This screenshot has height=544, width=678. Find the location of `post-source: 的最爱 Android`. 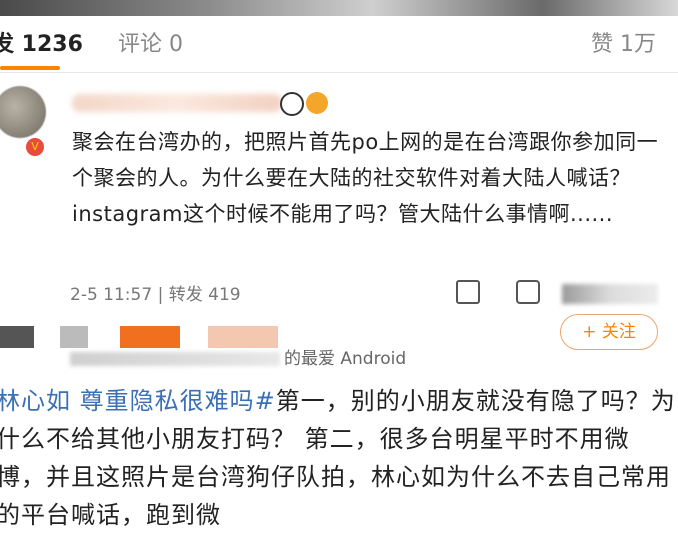

post-source: 的最爱 Android is located at coordinates (238, 356).